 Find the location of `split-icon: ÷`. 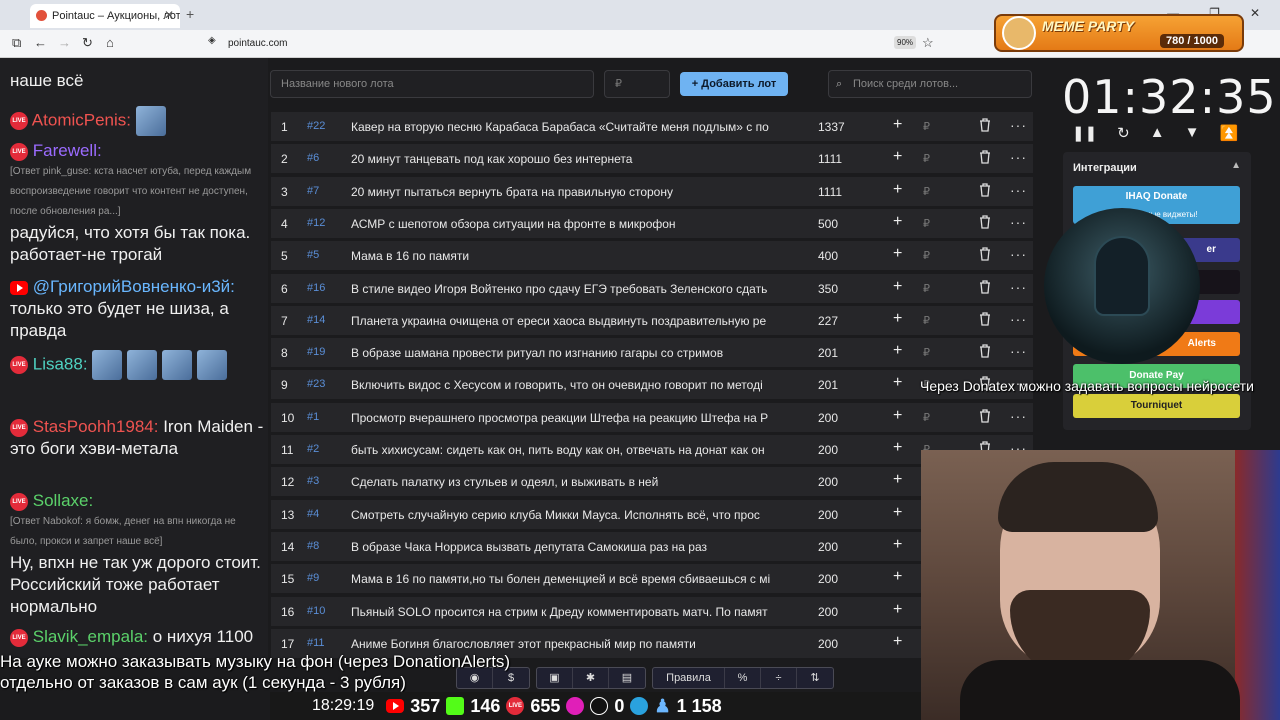

split-icon: ÷ is located at coordinates (779, 678).